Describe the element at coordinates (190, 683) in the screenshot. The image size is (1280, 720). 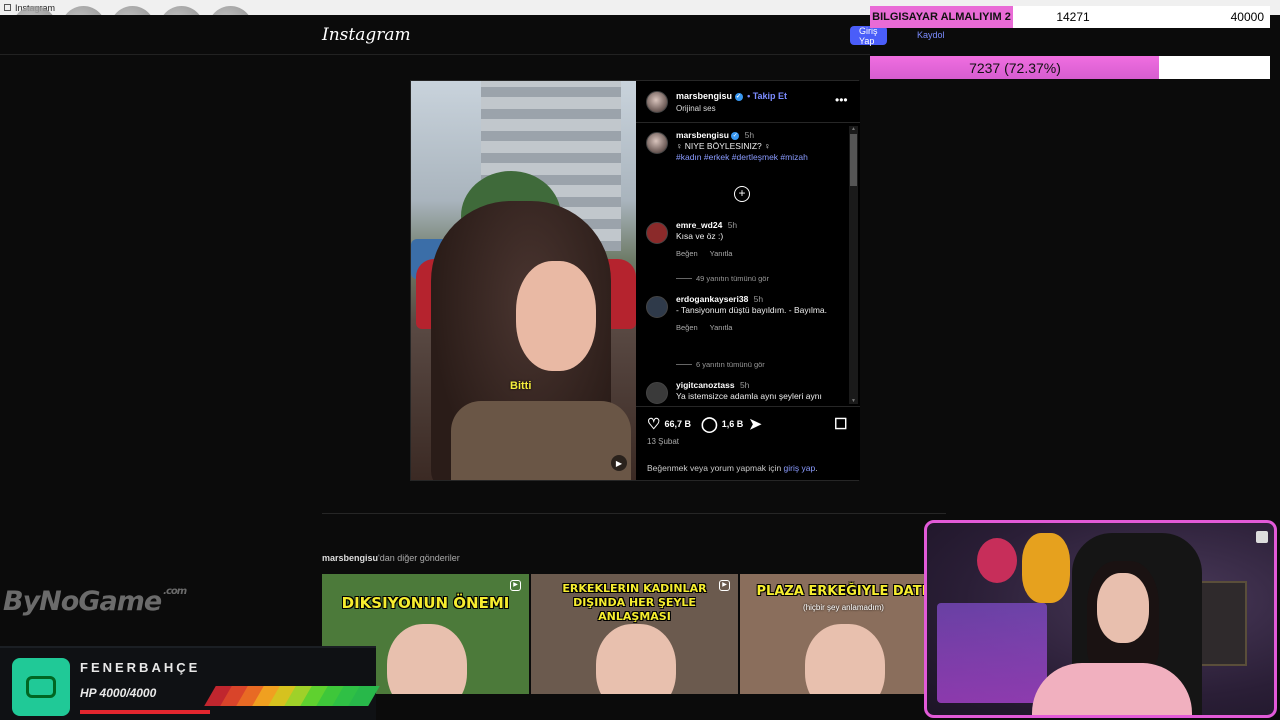
I see `hp-widget: FENERBAHÇE HP 4000/4000` at that location.